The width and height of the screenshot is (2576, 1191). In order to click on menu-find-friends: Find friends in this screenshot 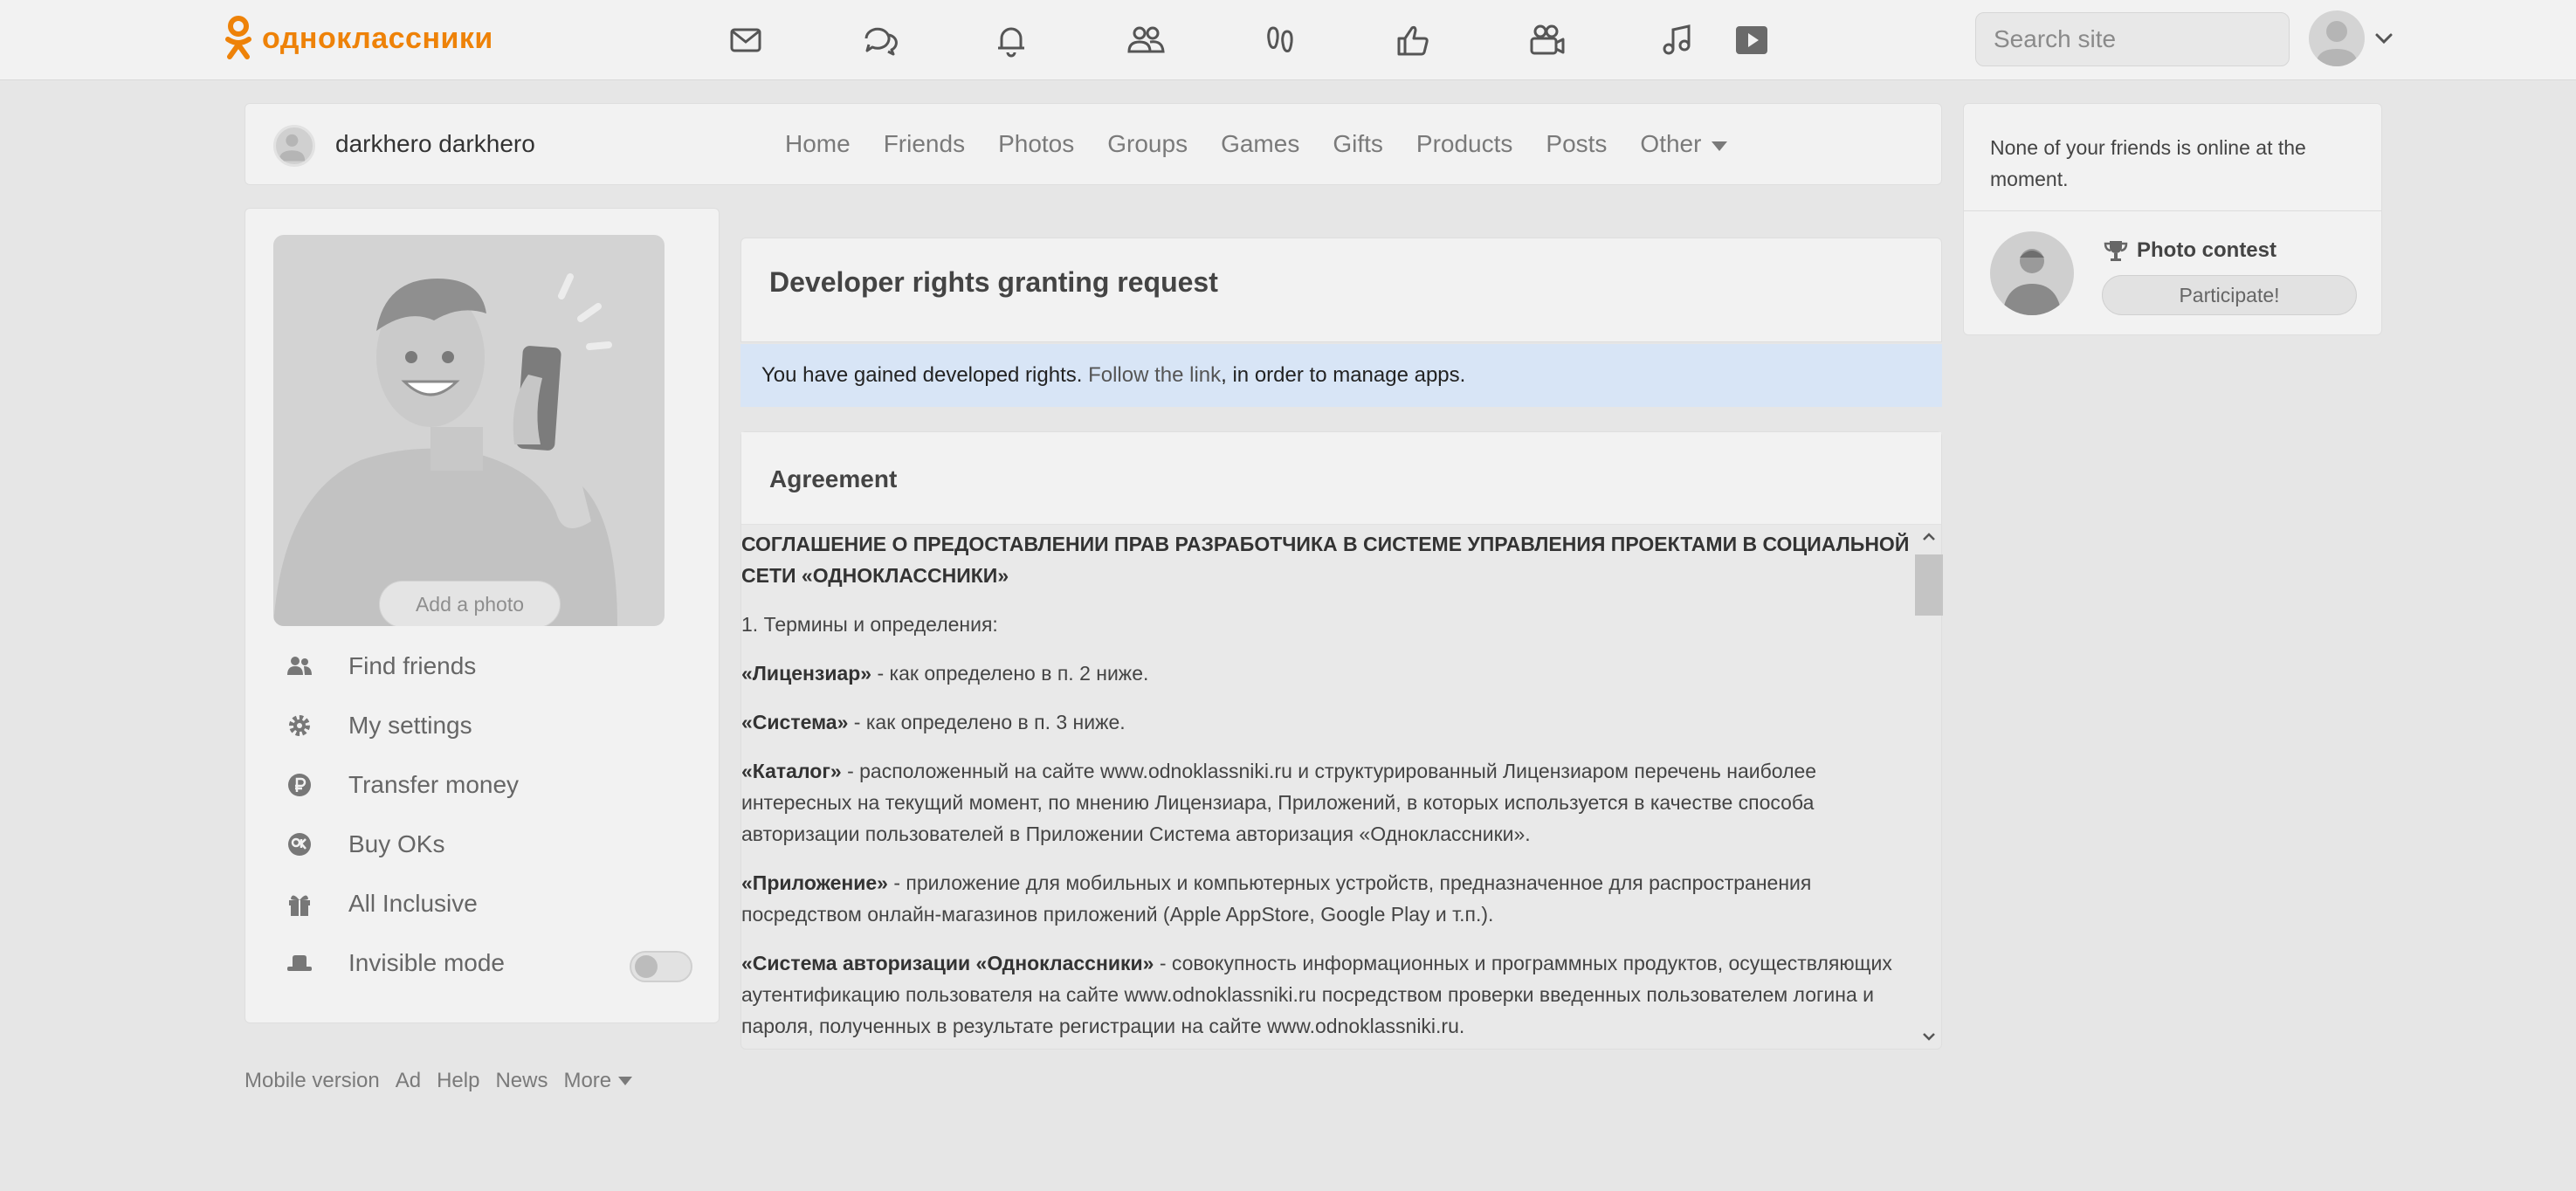, I will do `click(482, 666)`.